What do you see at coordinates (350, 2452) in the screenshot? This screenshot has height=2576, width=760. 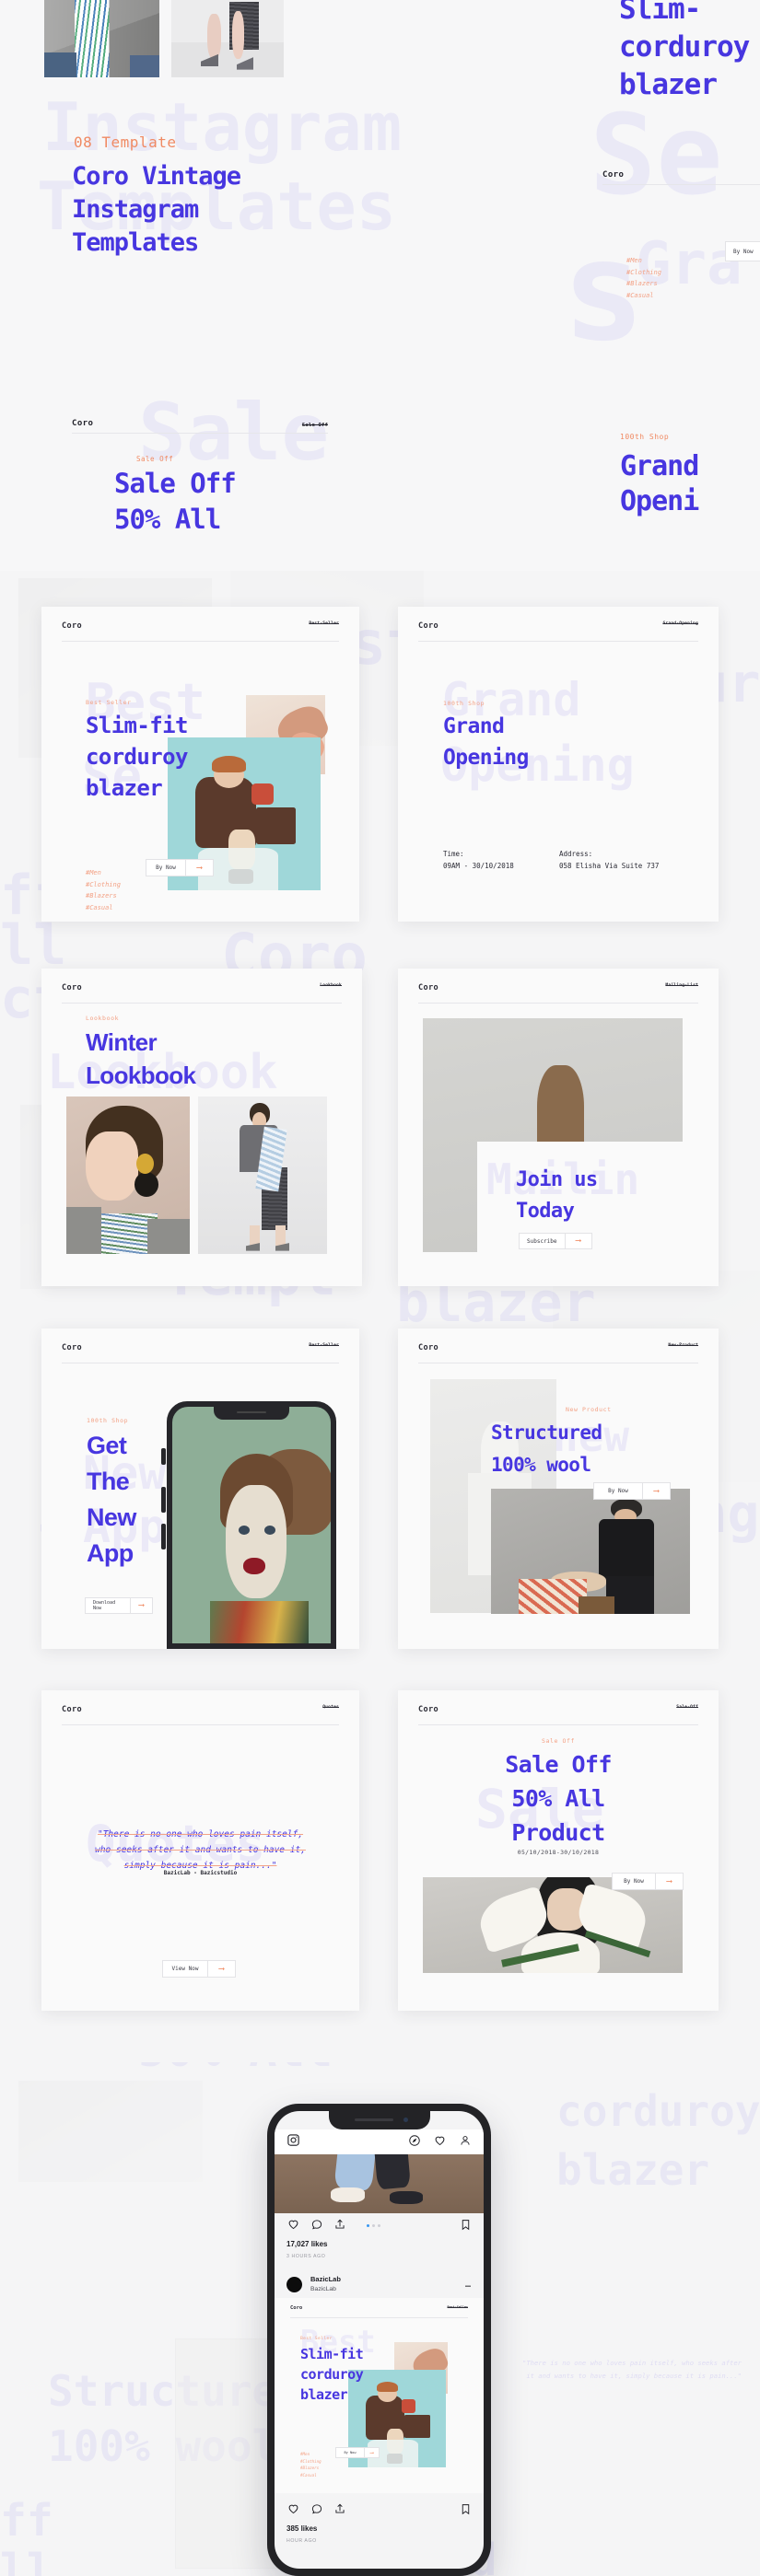 I see `post-2-cta-label: By Now` at bounding box center [350, 2452].